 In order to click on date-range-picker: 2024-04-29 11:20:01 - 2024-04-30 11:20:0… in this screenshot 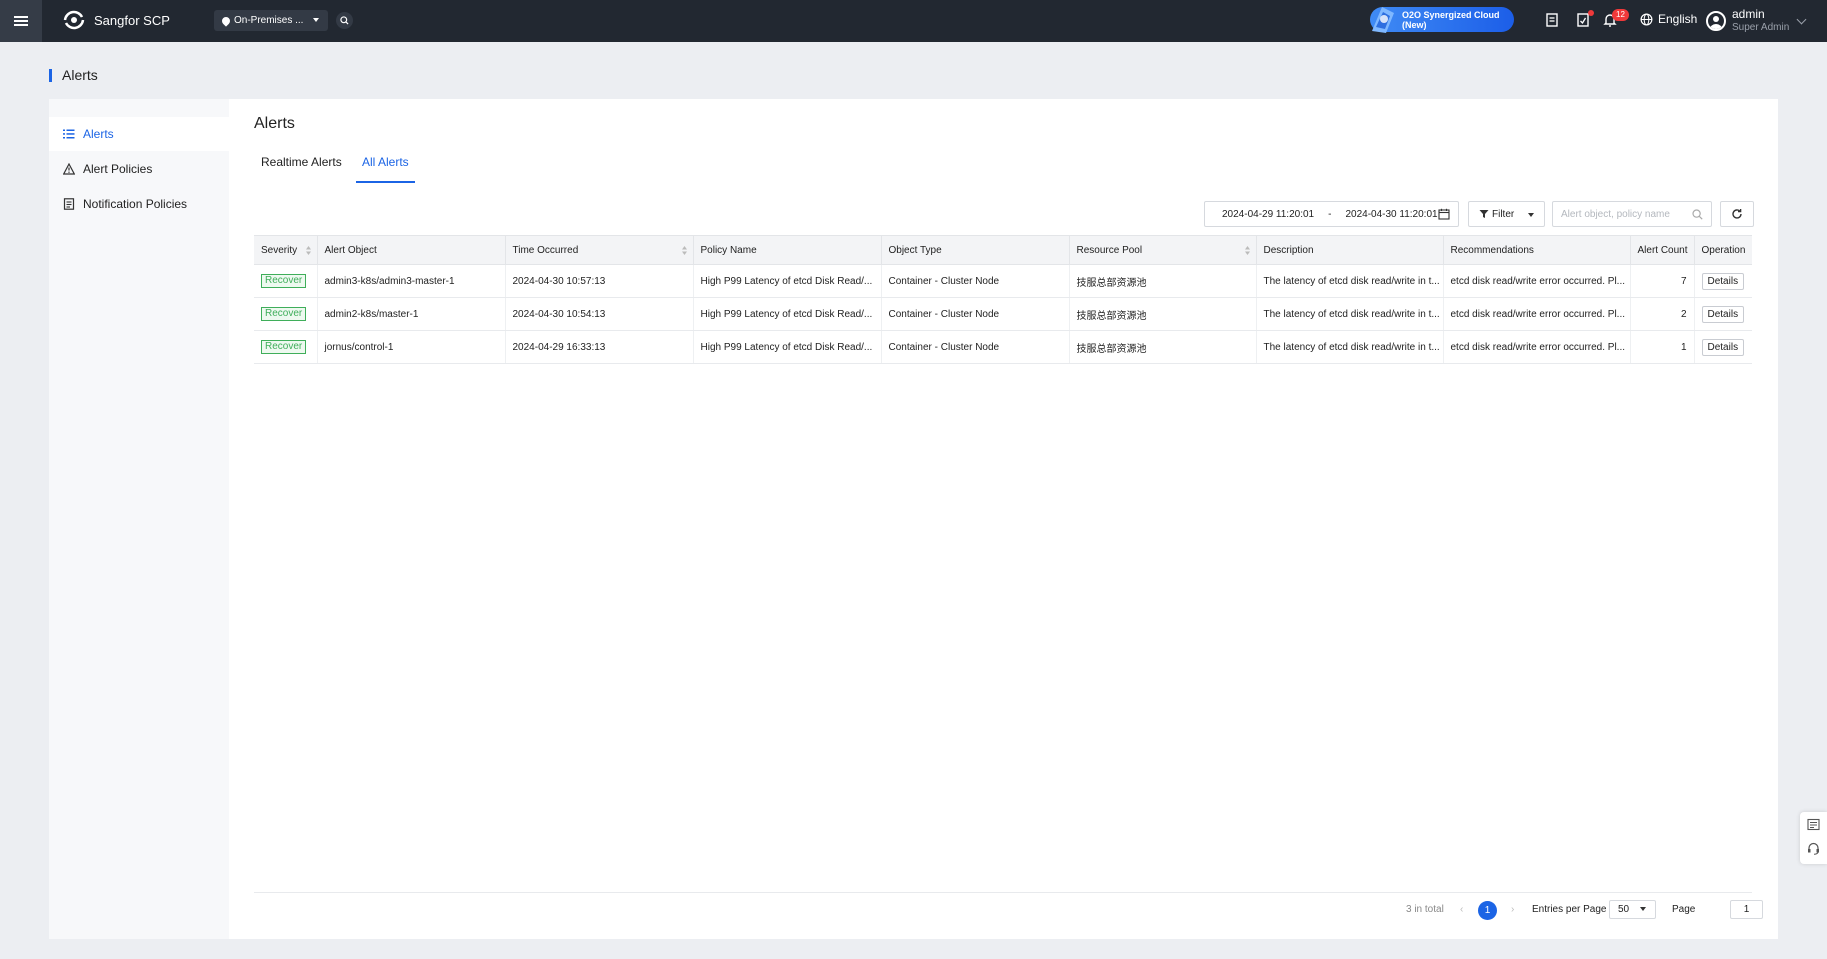, I will do `click(1331, 214)`.